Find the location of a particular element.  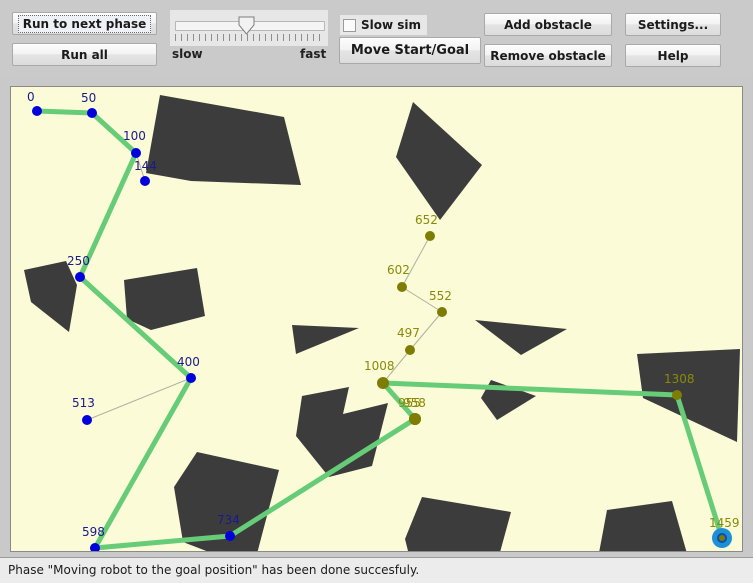

speed-slider is located at coordinates (249, 28).